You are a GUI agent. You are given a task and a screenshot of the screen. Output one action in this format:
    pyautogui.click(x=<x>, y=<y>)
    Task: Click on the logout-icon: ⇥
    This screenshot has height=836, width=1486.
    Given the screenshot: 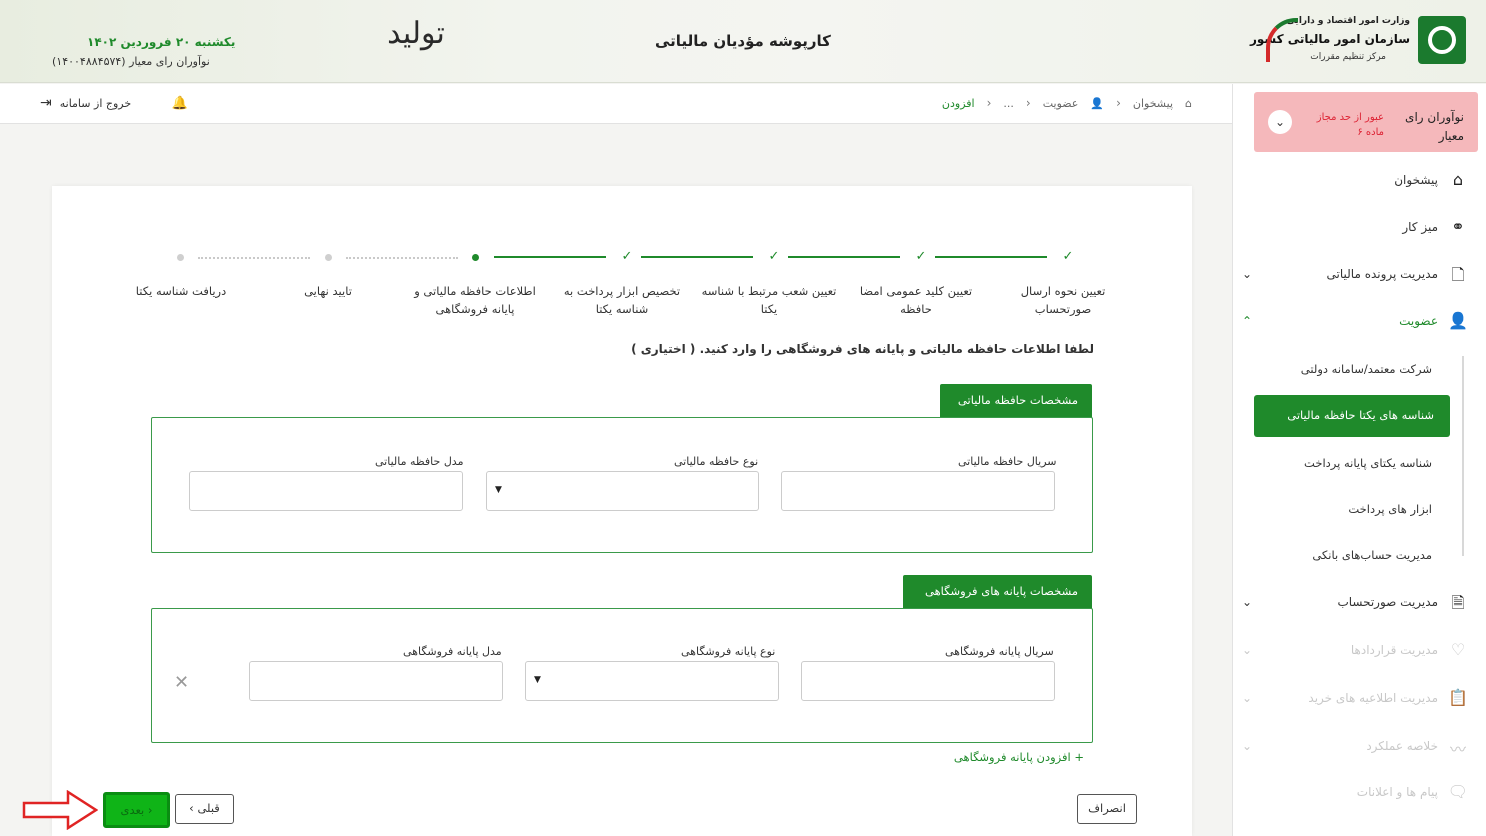 What is the action you would take?
    pyautogui.click(x=46, y=103)
    